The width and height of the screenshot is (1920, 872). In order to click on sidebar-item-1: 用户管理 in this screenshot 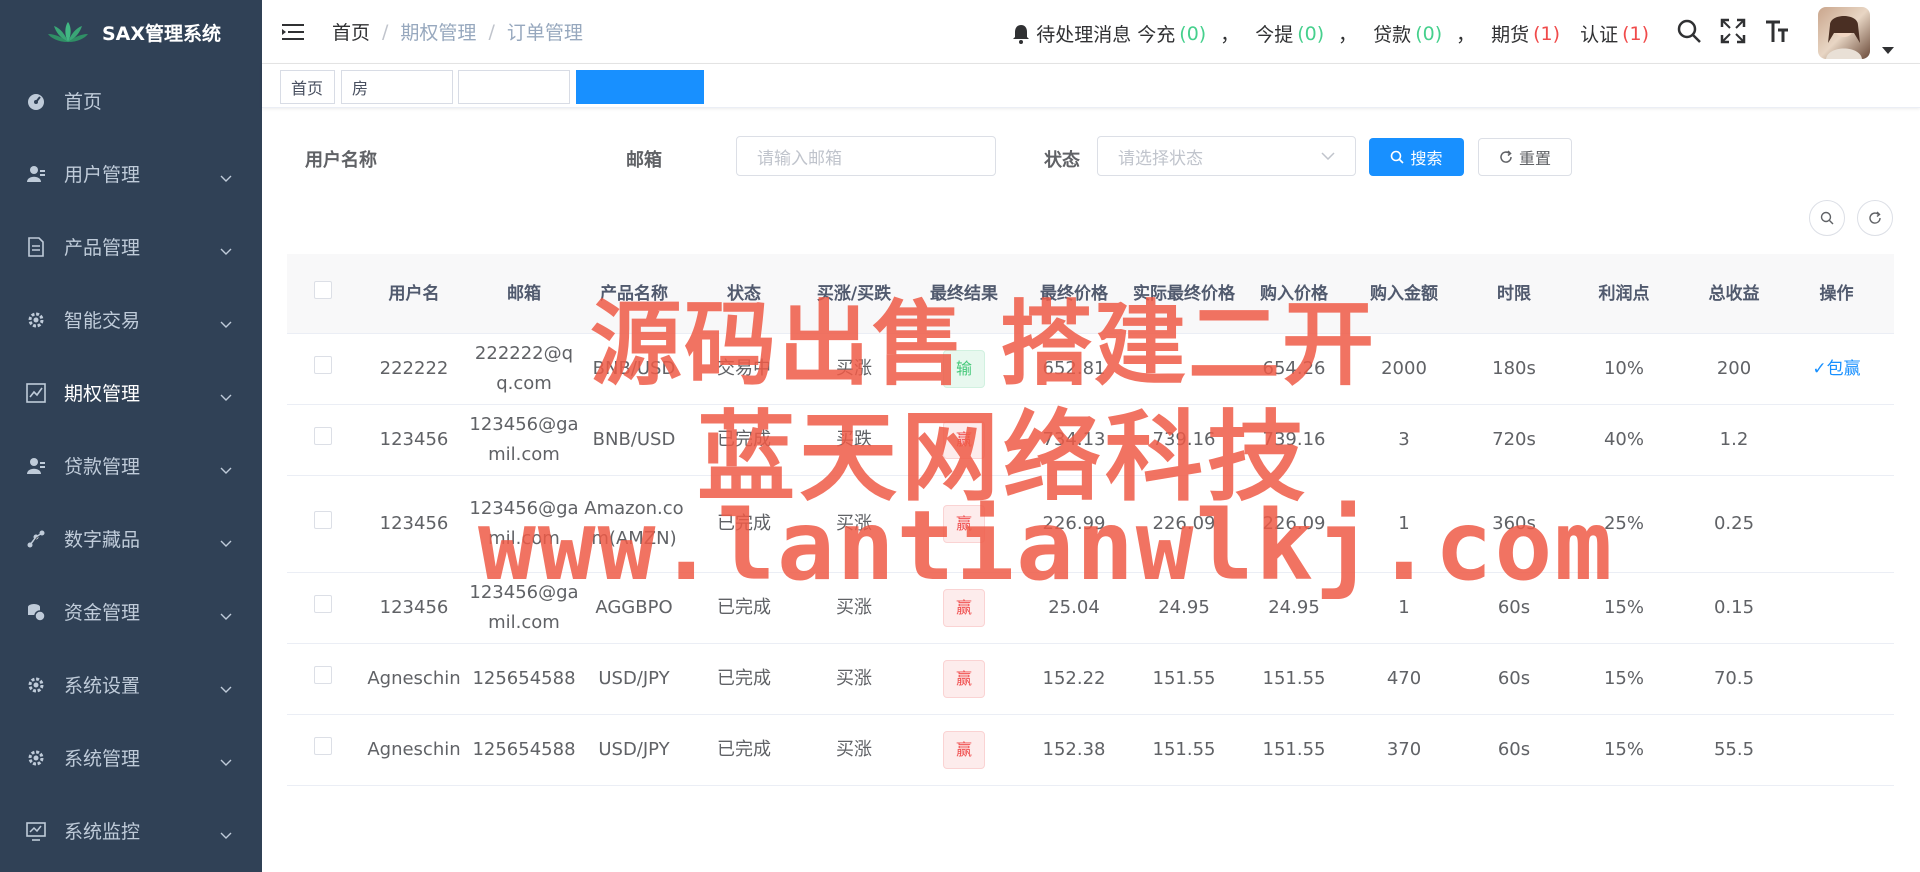, I will do `click(131, 173)`.